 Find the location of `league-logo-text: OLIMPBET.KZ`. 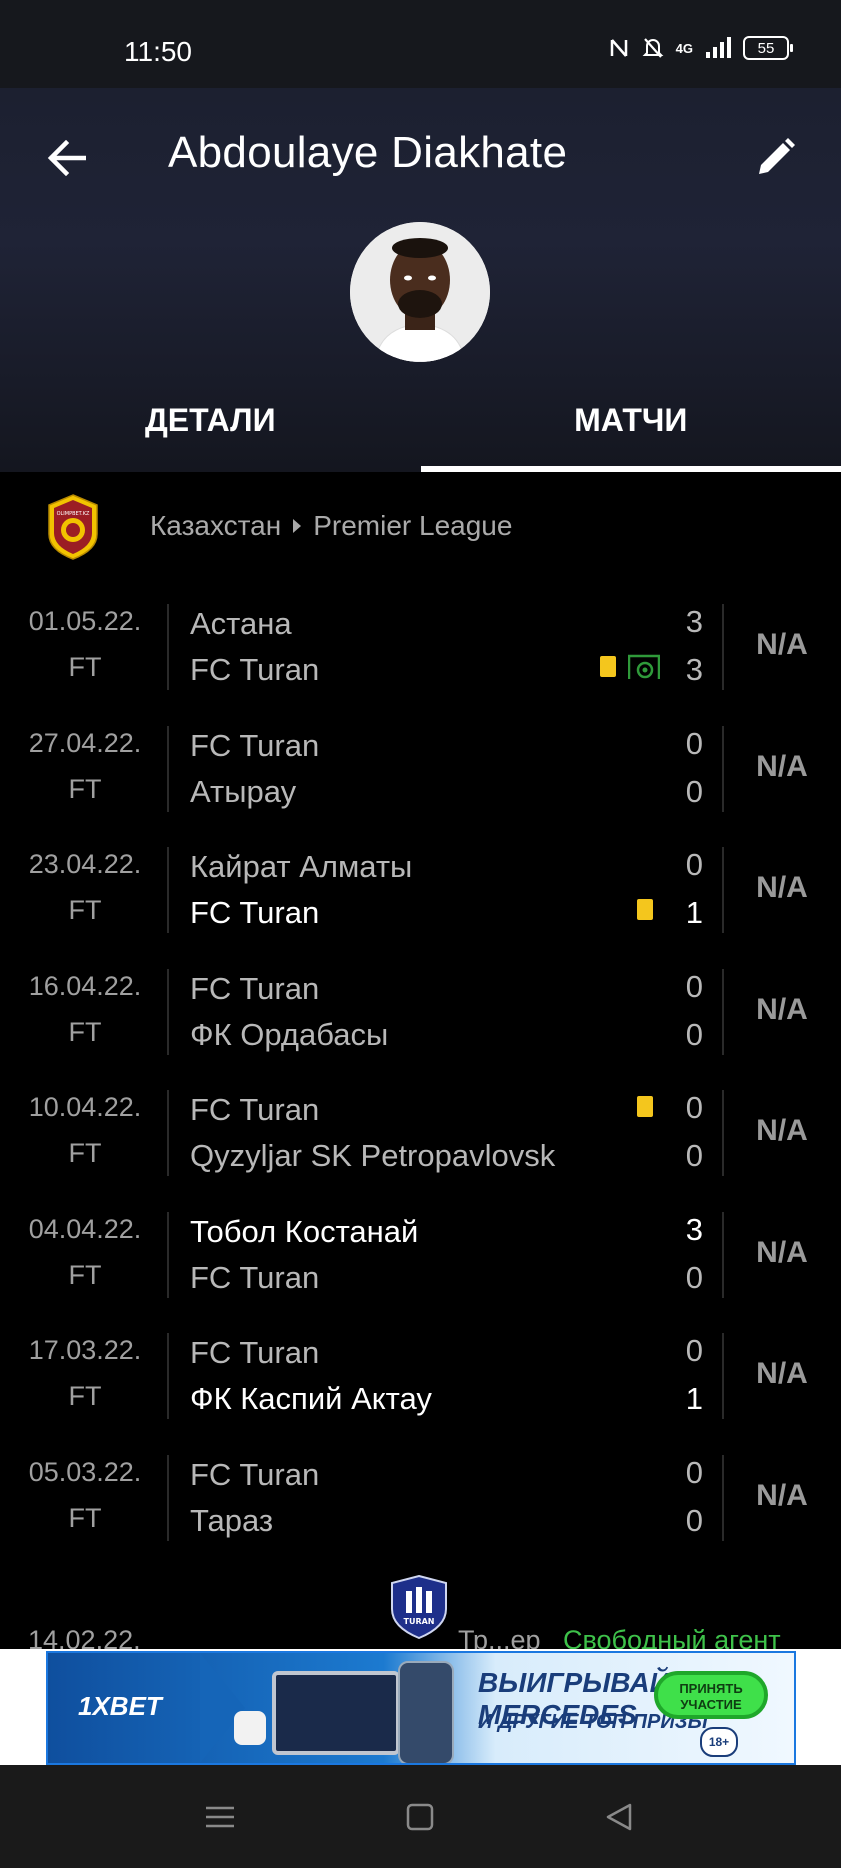

league-logo-text: OLIMPBET.KZ is located at coordinates (73, 514).